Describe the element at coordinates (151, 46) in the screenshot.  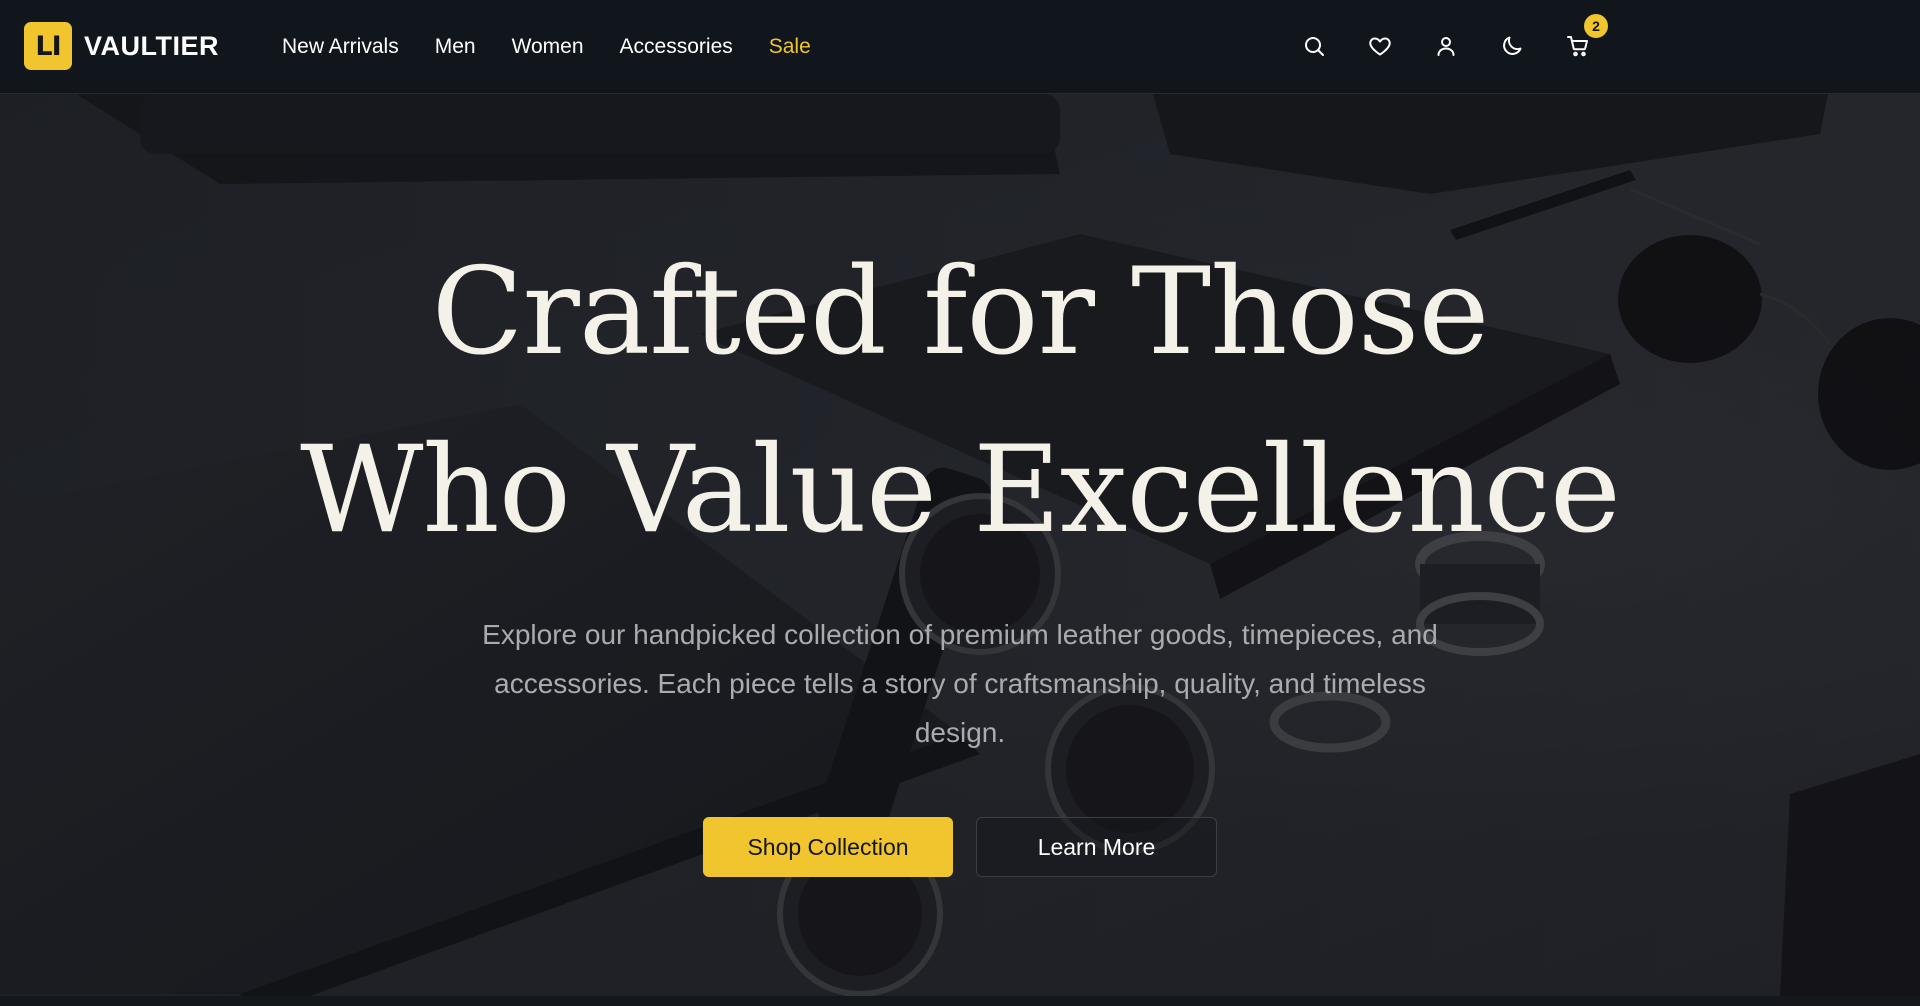
I see `brand-name: VAULTIER` at that location.